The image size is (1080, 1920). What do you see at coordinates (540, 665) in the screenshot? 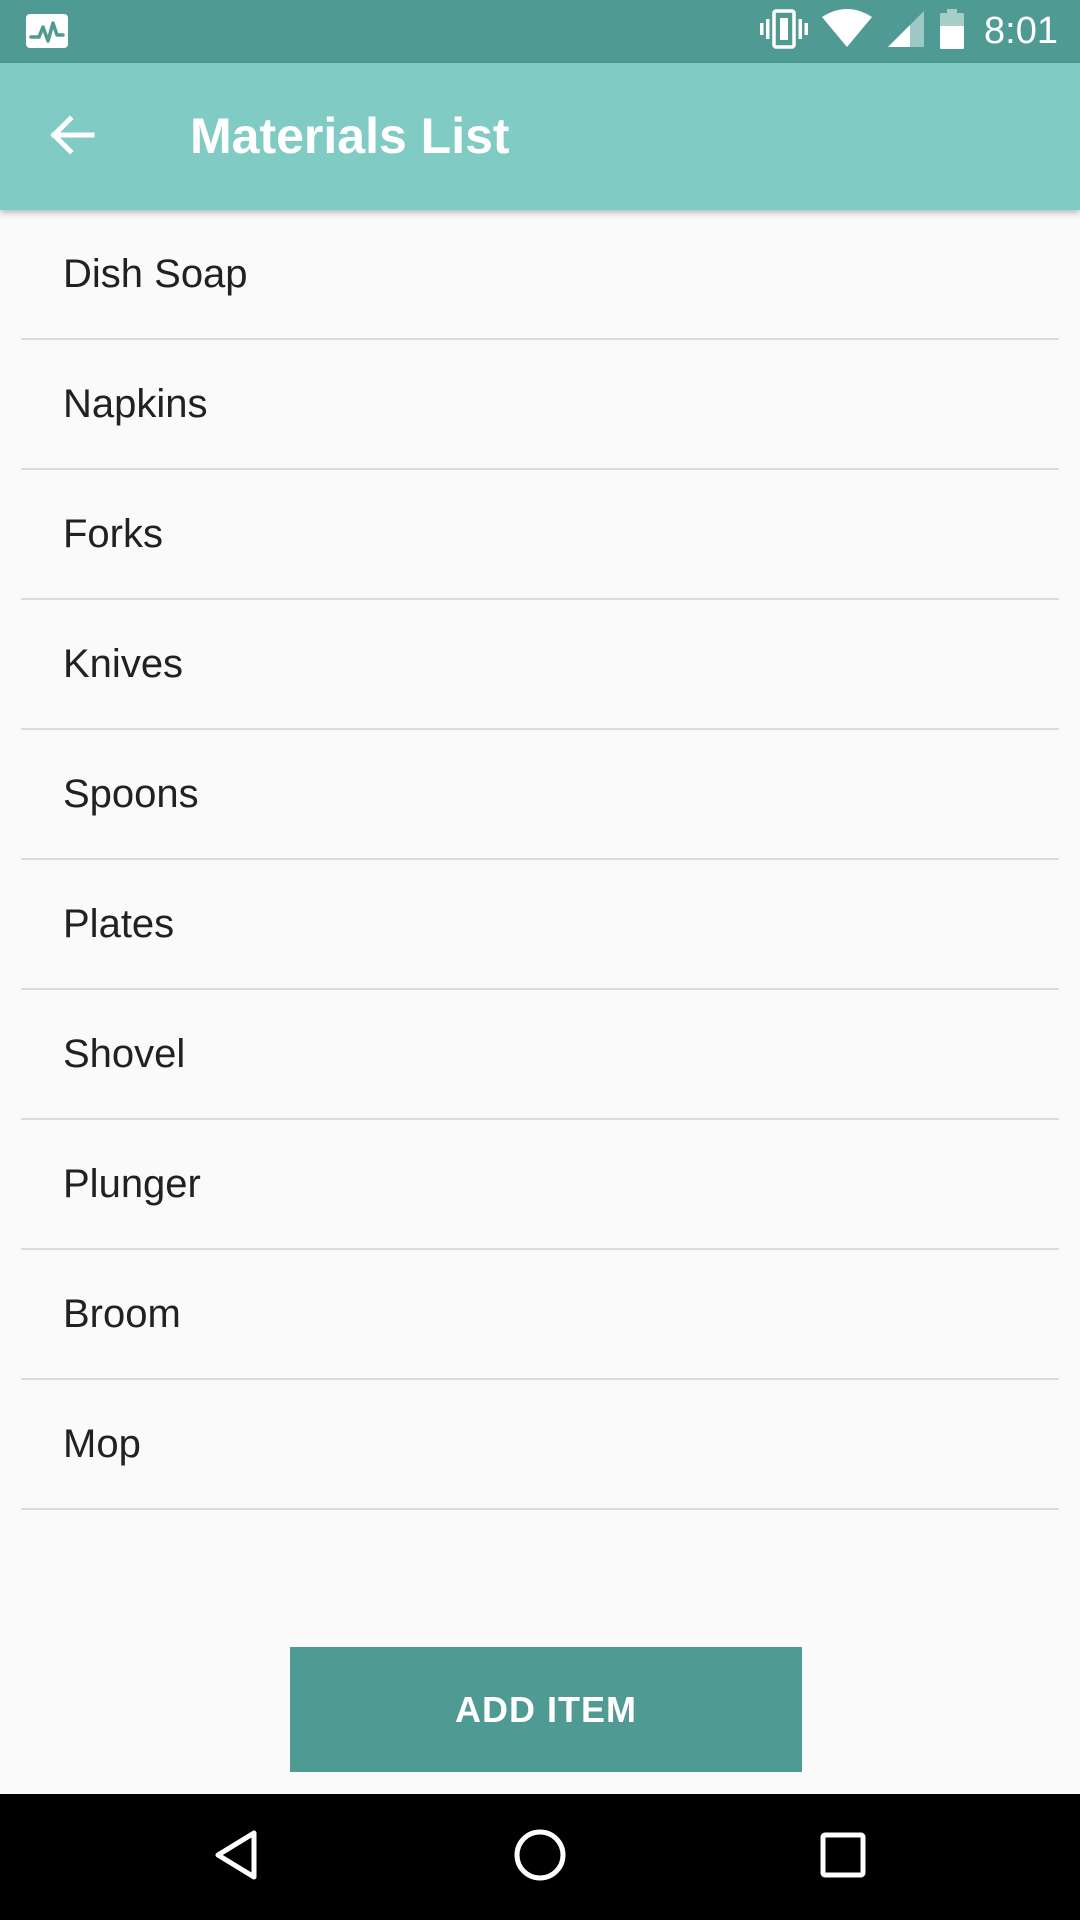
I see `list-item: Knives` at bounding box center [540, 665].